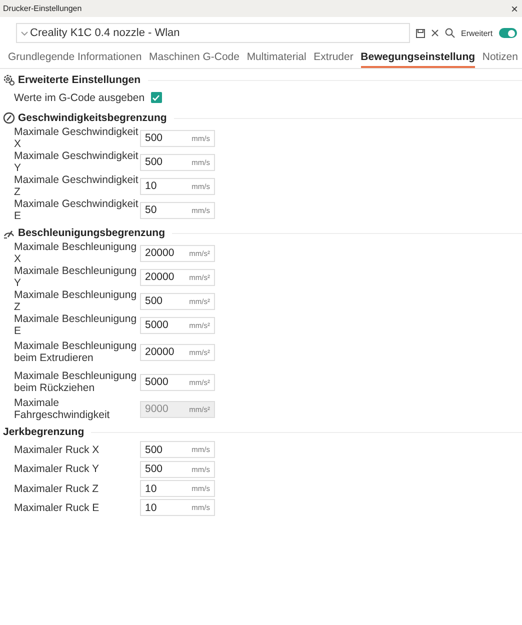 The image size is (522, 625). Describe the element at coordinates (79, 98) in the screenshot. I see `field-label: Werte im G-Code ausgeben` at that location.